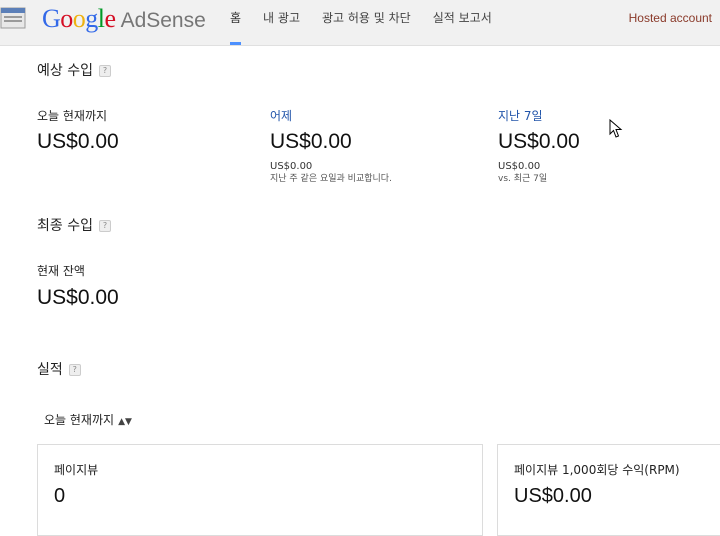 This screenshot has width=720, height=536. Describe the element at coordinates (65, 226) in the screenshot. I see `finalized-earnings-heading: 최종 수입` at that location.